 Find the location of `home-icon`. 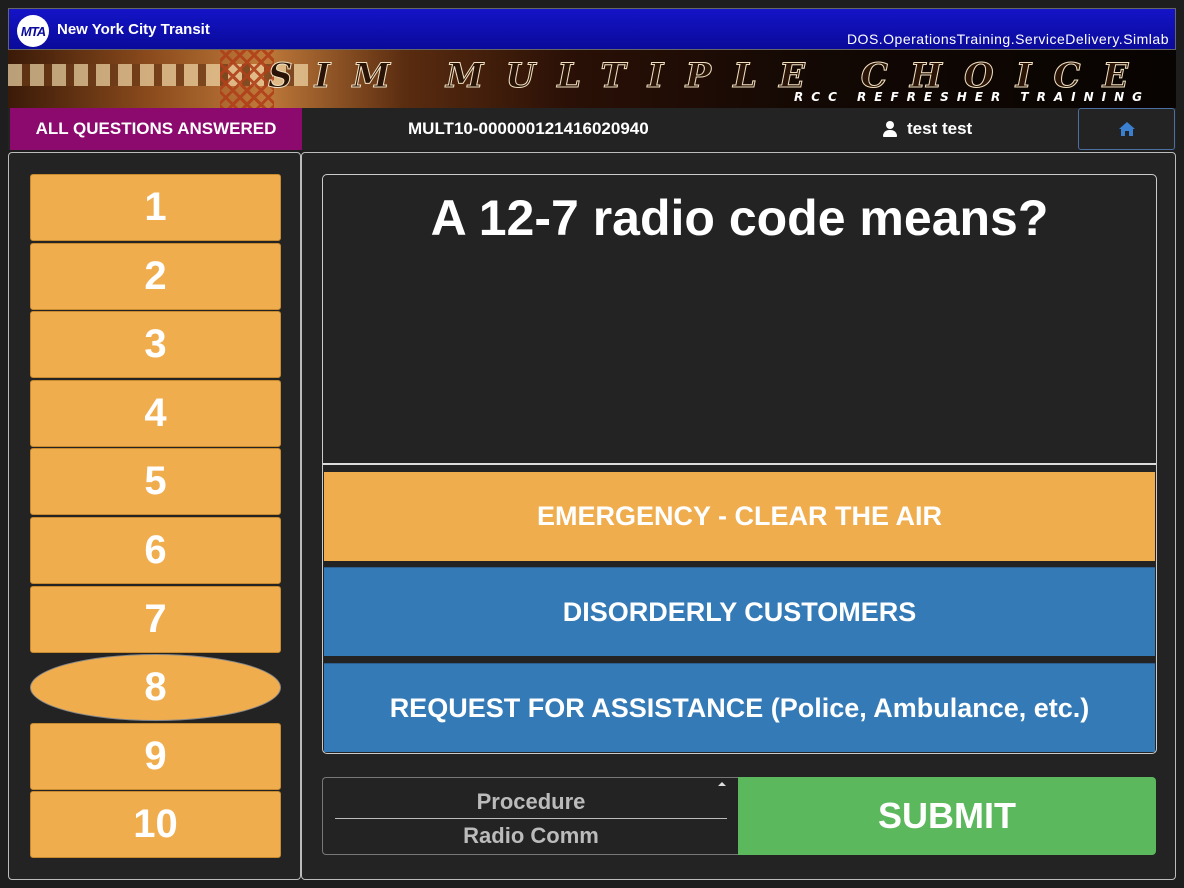

home-icon is located at coordinates (1126, 129).